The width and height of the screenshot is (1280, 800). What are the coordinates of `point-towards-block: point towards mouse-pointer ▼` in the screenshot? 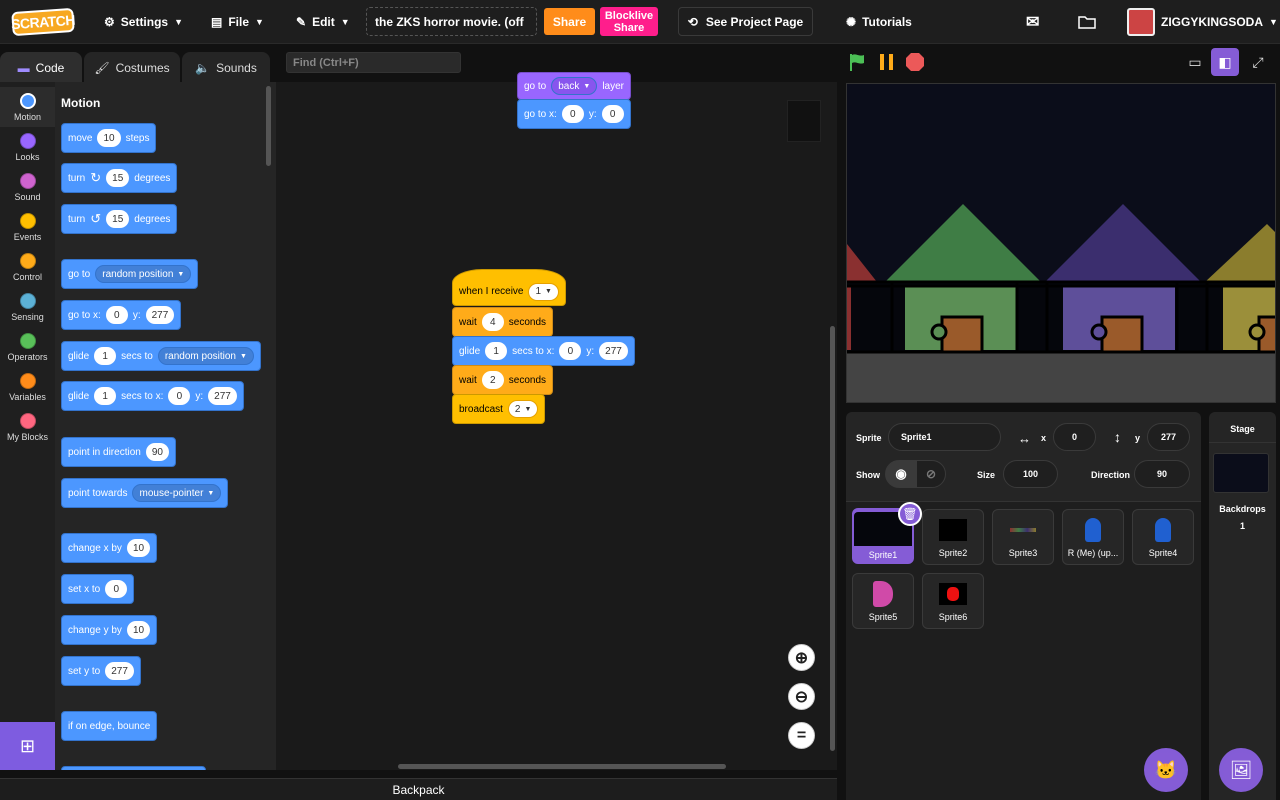 It's located at (145, 493).